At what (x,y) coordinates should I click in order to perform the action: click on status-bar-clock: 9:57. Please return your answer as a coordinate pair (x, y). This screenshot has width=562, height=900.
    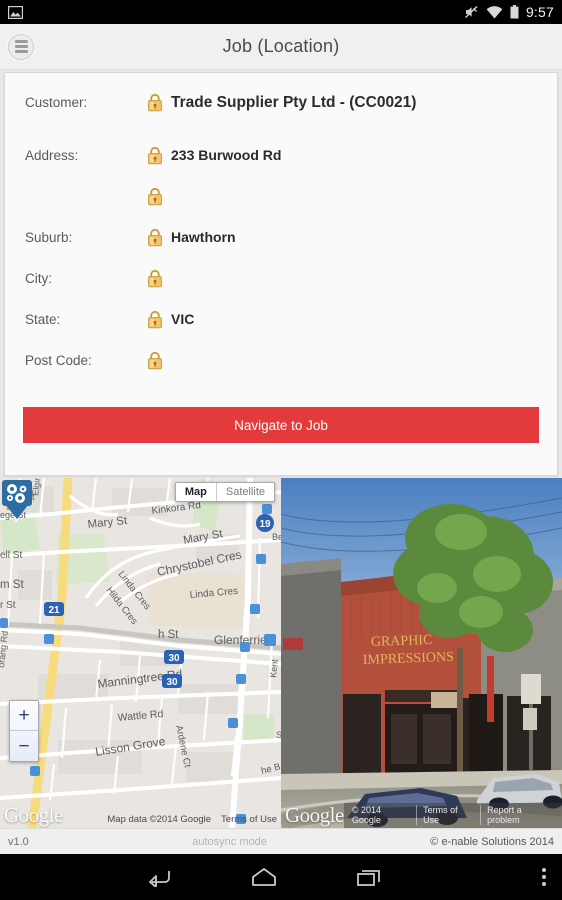
    Looking at the image, I should click on (539, 12).